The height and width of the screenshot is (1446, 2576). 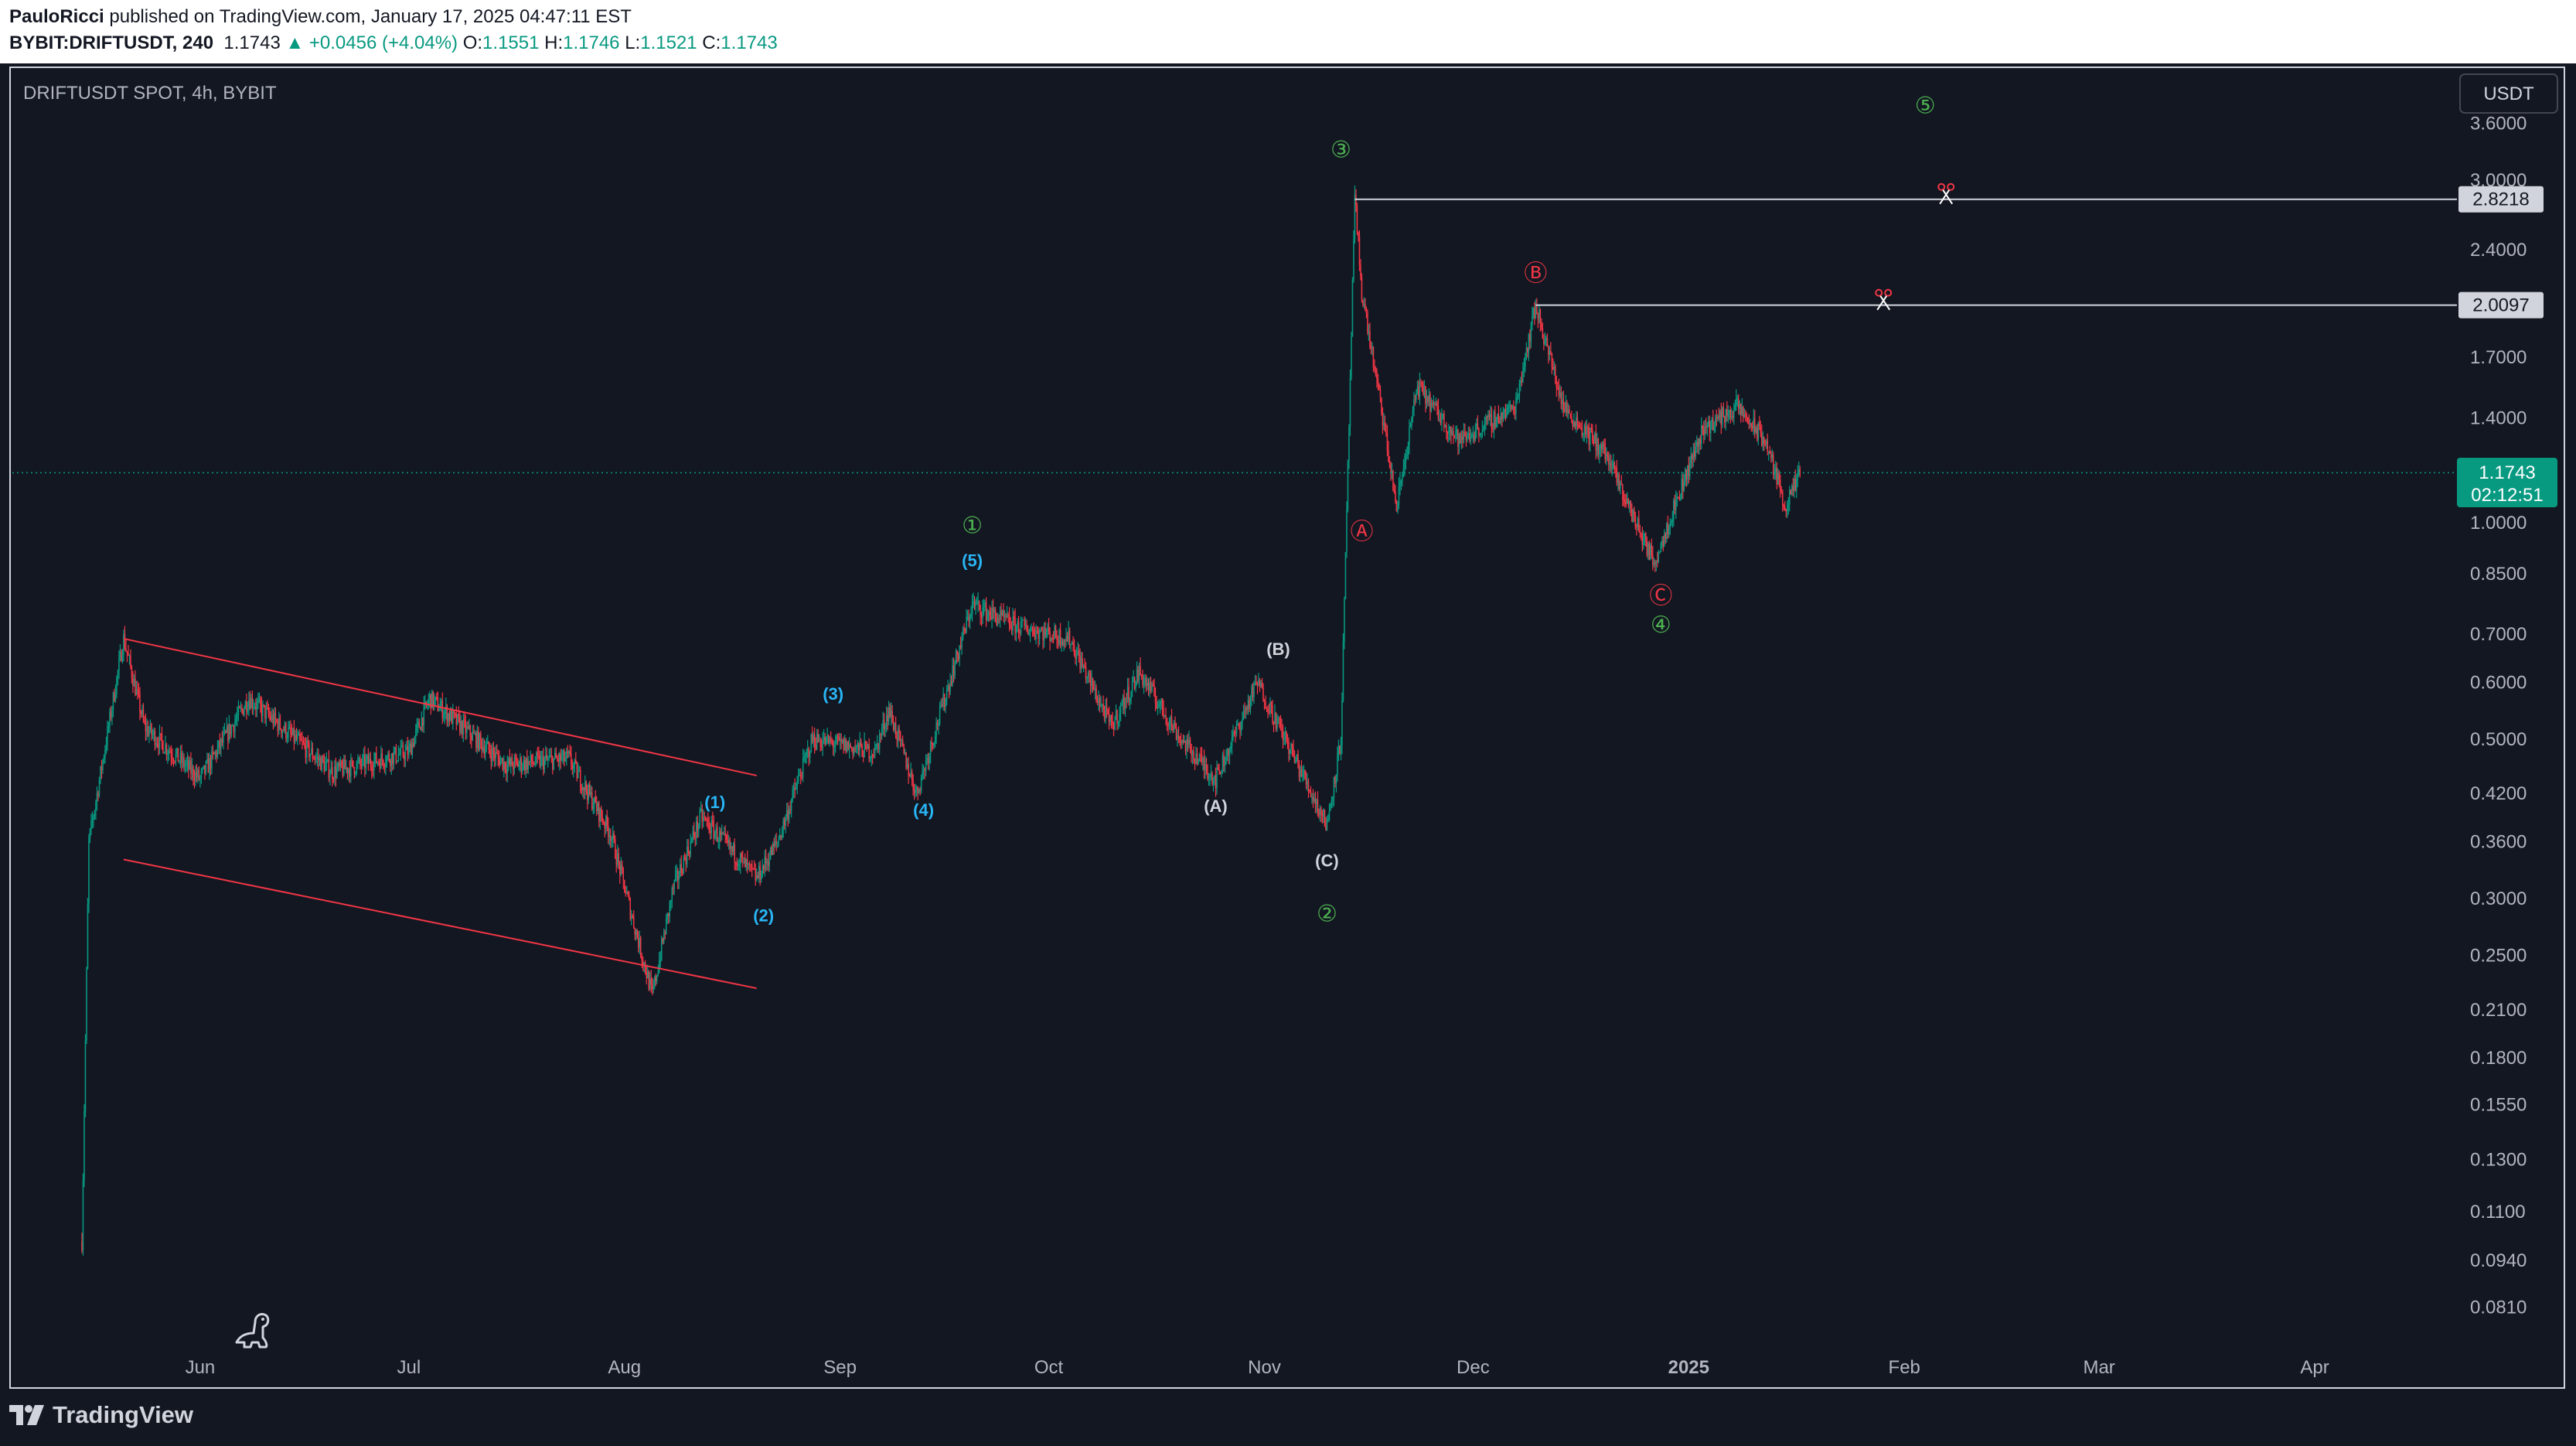 I want to click on wave-label: Ⓐ, so click(x=1361, y=532).